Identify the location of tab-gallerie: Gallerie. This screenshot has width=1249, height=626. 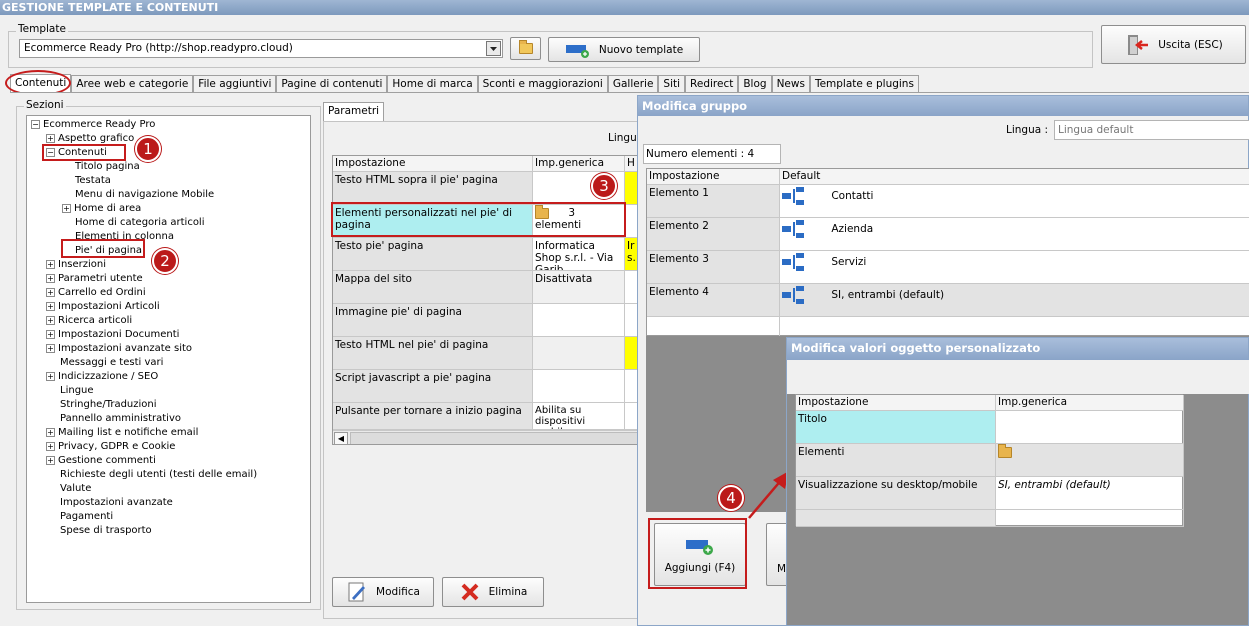
(633, 84).